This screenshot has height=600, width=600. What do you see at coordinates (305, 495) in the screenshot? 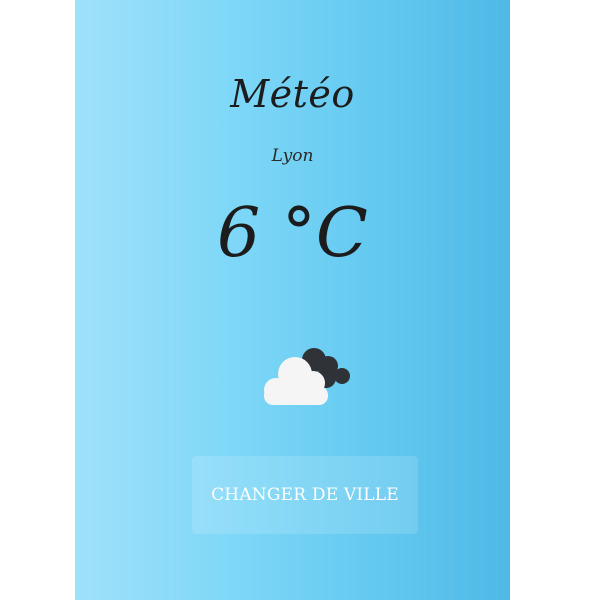
I see `change-city-button: CHANGER DE VILLE` at bounding box center [305, 495].